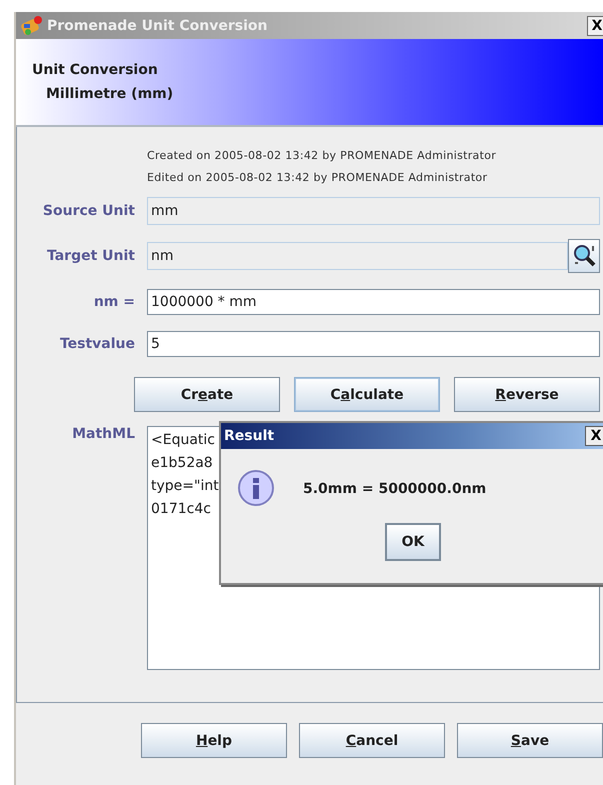  Describe the element at coordinates (90, 256) in the screenshot. I see `field-label: Target Unit` at that location.